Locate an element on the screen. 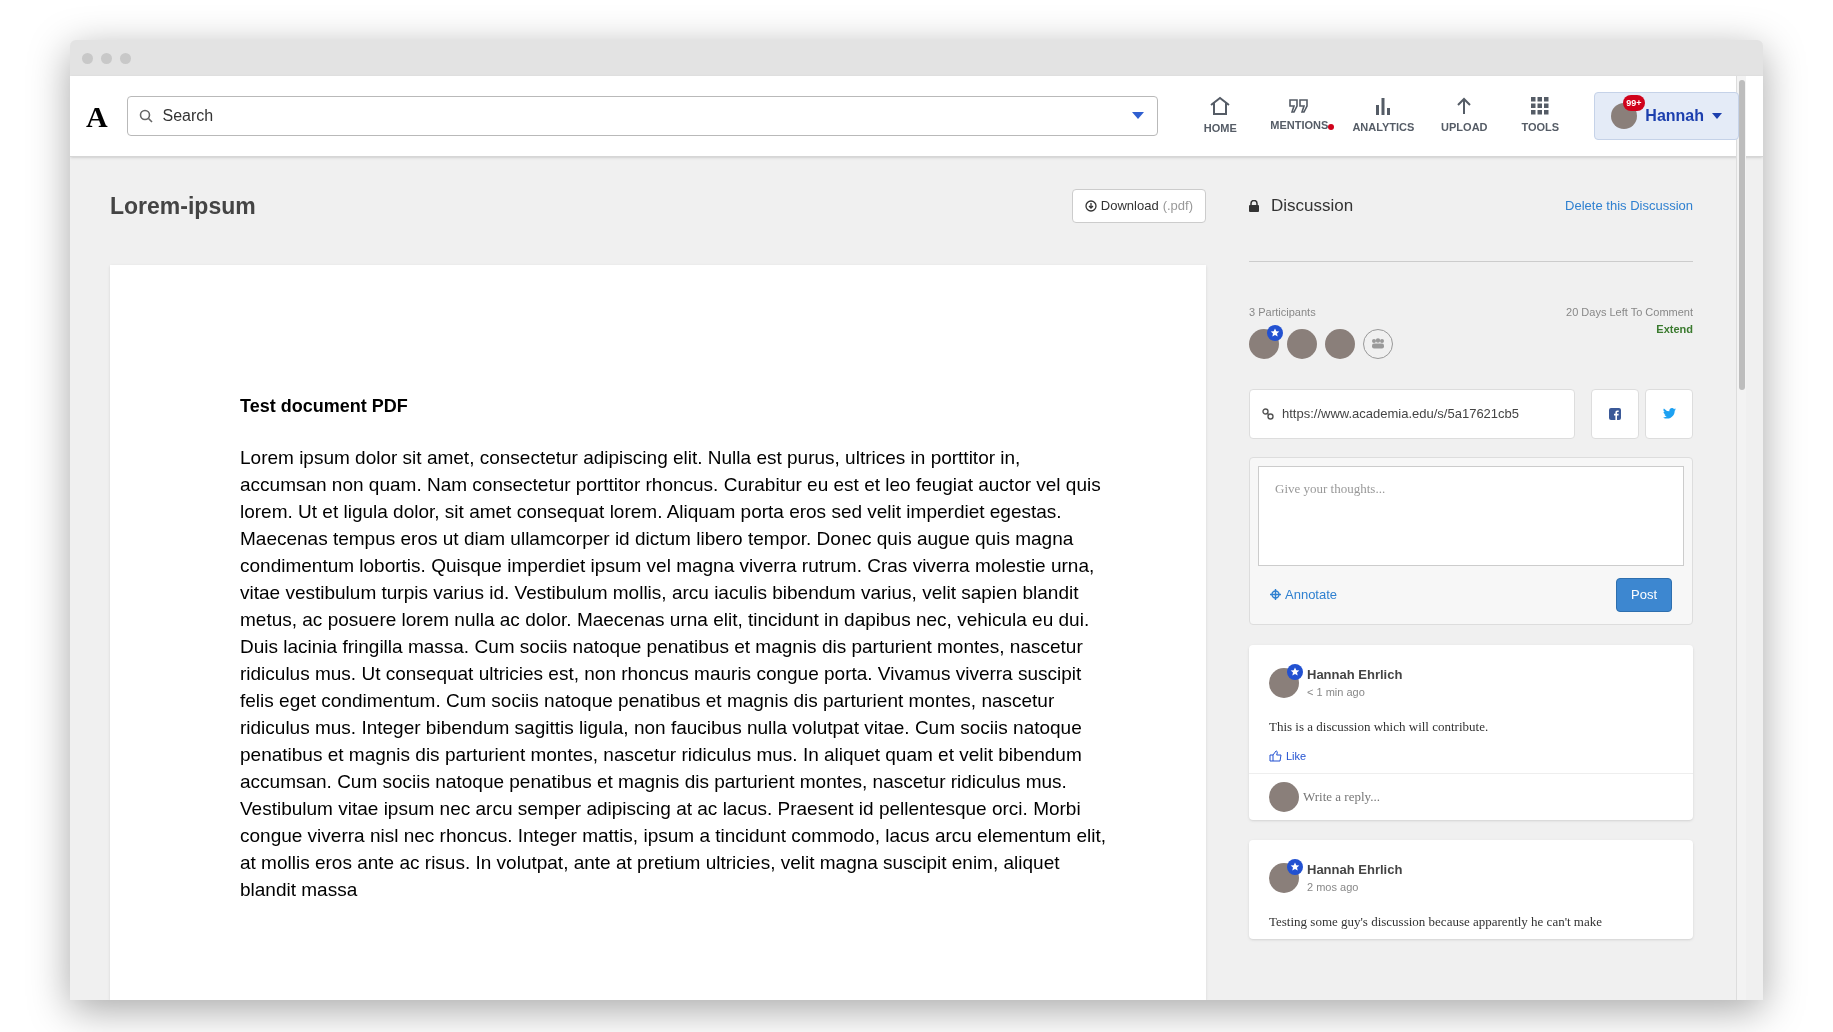 The height and width of the screenshot is (1032, 1833). document-heading: Test document PDF is located at coordinates (324, 406).